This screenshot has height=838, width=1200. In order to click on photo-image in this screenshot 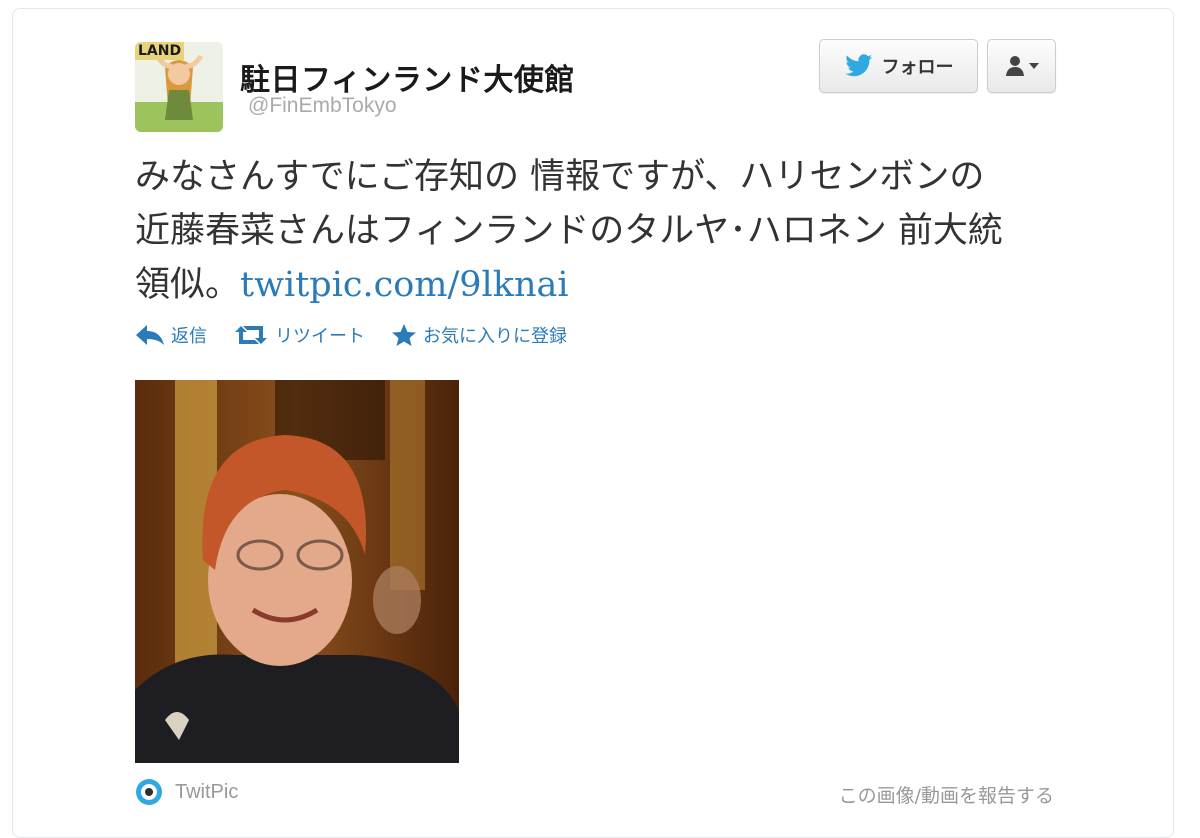, I will do `click(297, 571)`.